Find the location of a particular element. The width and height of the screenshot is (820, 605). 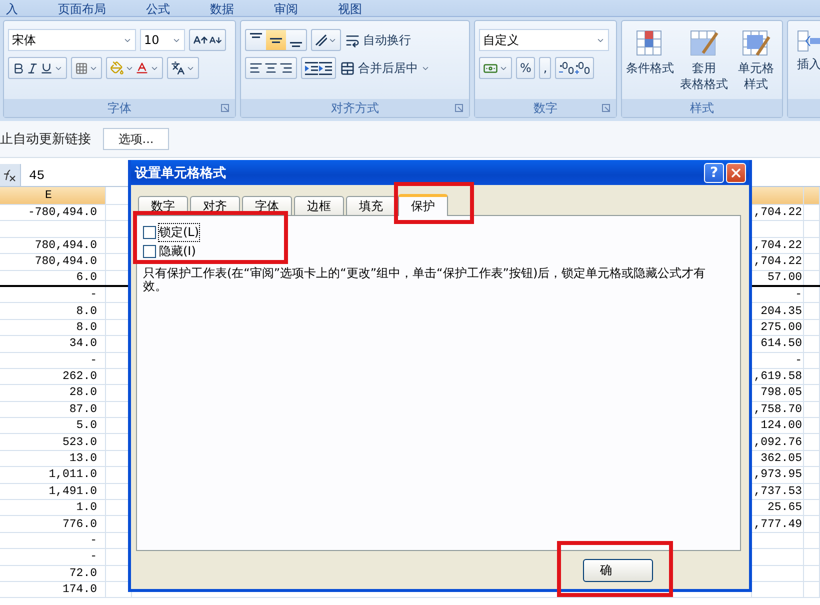

table-cell: 34.0 is located at coordinates (83, 343).